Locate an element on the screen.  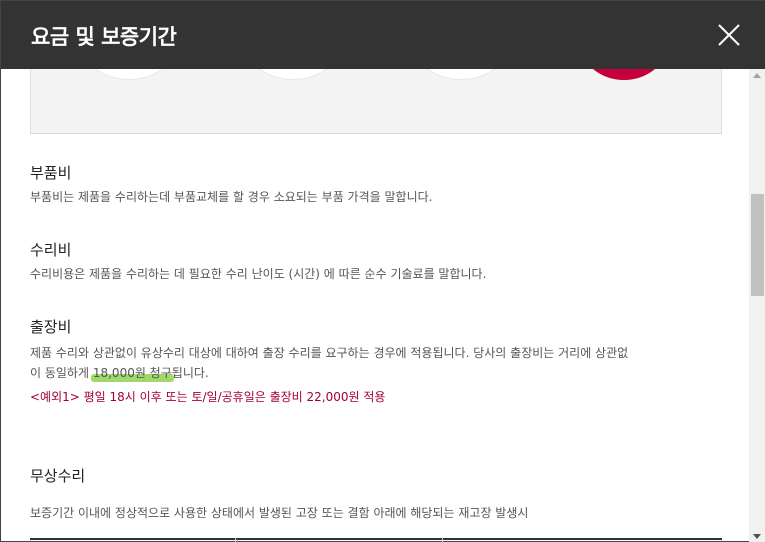
illustration-circle-highlight is located at coordinates (624, 74).